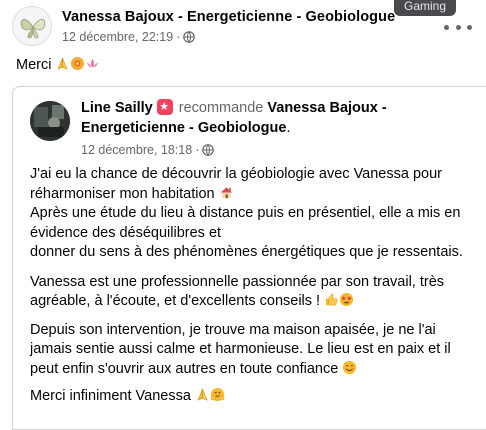 The image size is (486, 430). I want to click on profile-photo-icon, so click(50, 121).